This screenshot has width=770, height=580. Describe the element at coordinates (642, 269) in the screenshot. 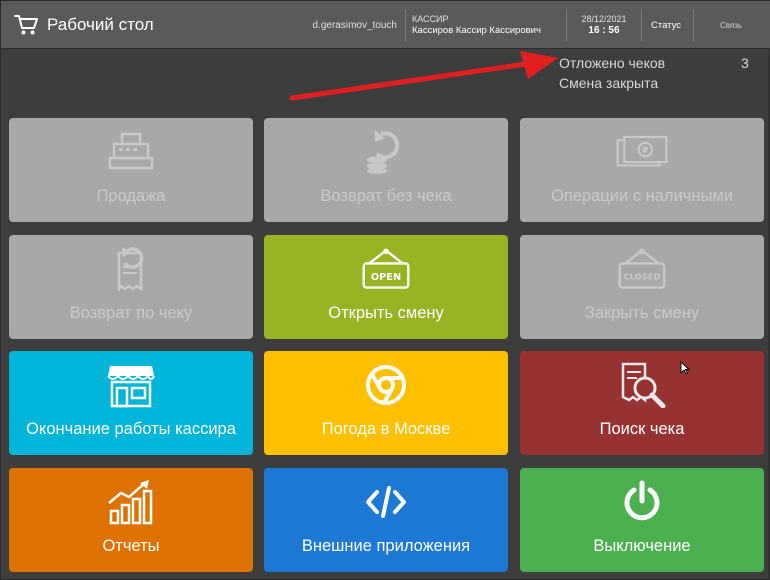

I see `closed-sign-icon: CLOSED` at that location.